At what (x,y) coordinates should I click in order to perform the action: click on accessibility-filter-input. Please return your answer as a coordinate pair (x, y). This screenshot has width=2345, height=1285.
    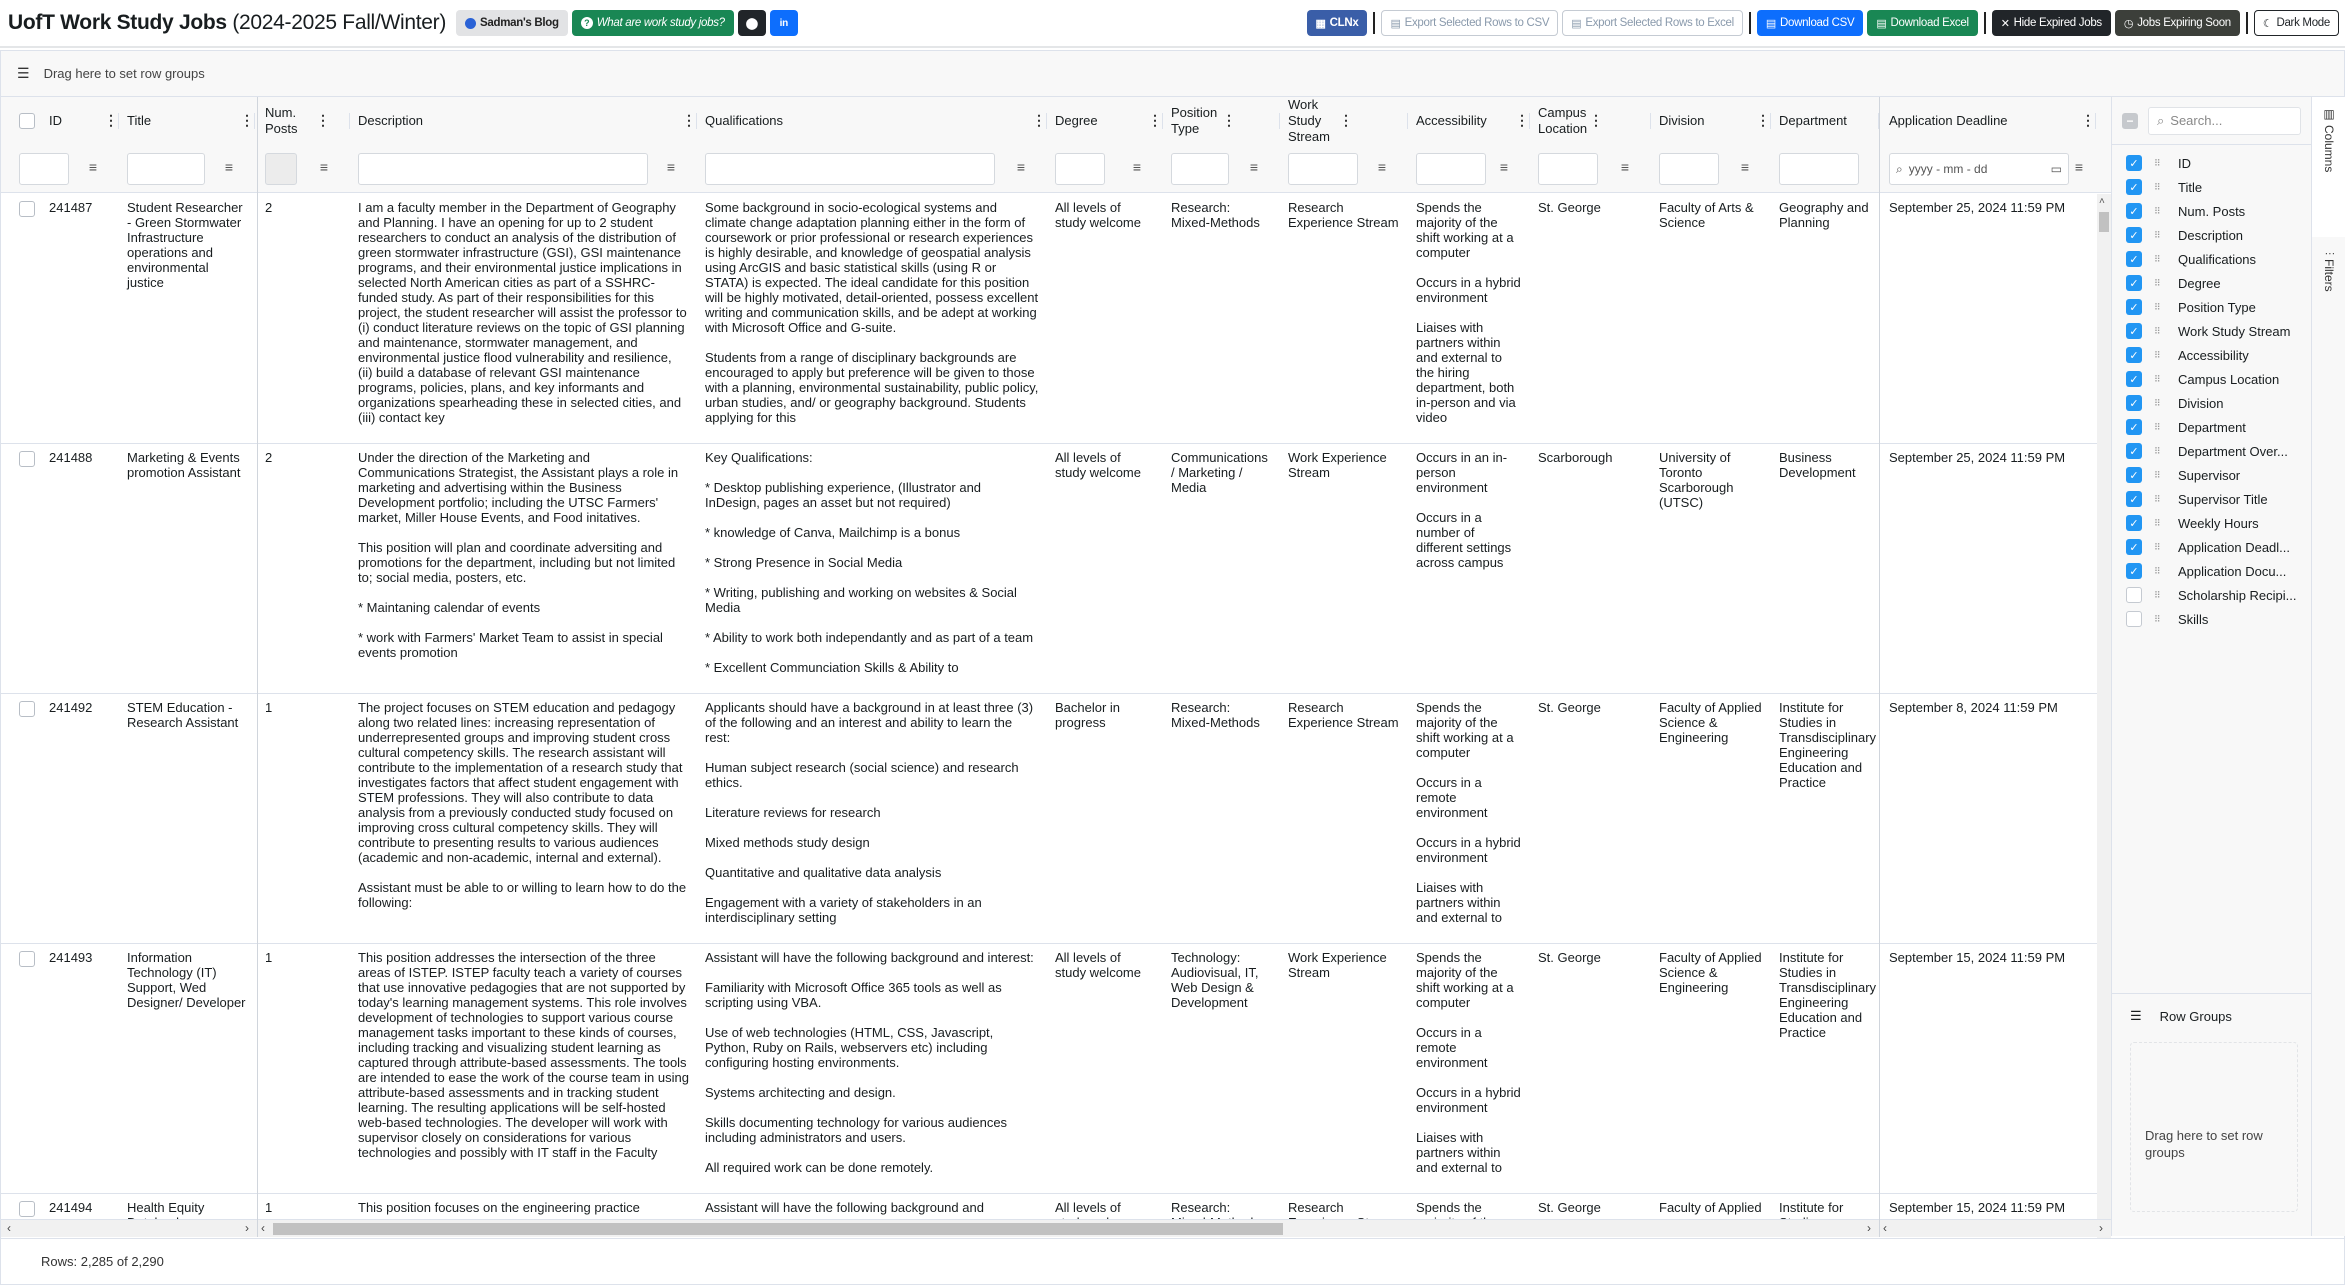
    Looking at the image, I should click on (1451, 169).